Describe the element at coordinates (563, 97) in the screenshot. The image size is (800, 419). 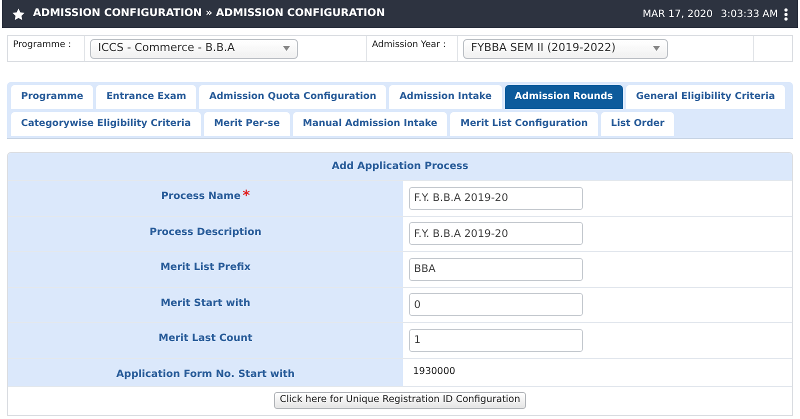
I see `tab: Admission Rounds` at that location.